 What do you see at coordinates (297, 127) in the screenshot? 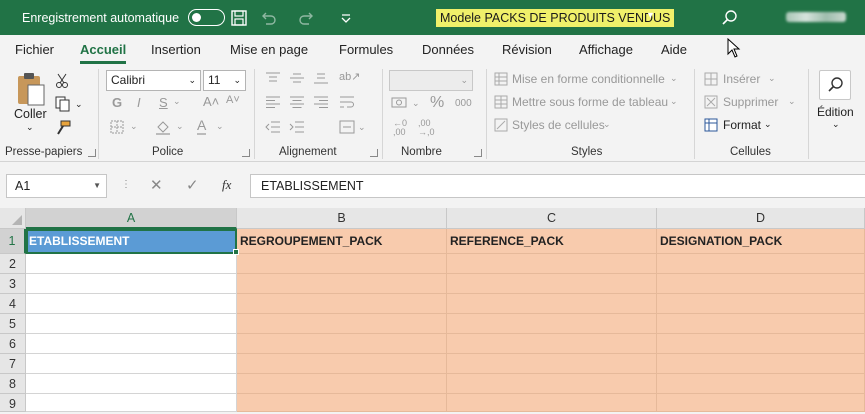
I see `increase-indent-icon` at bounding box center [297, 127].